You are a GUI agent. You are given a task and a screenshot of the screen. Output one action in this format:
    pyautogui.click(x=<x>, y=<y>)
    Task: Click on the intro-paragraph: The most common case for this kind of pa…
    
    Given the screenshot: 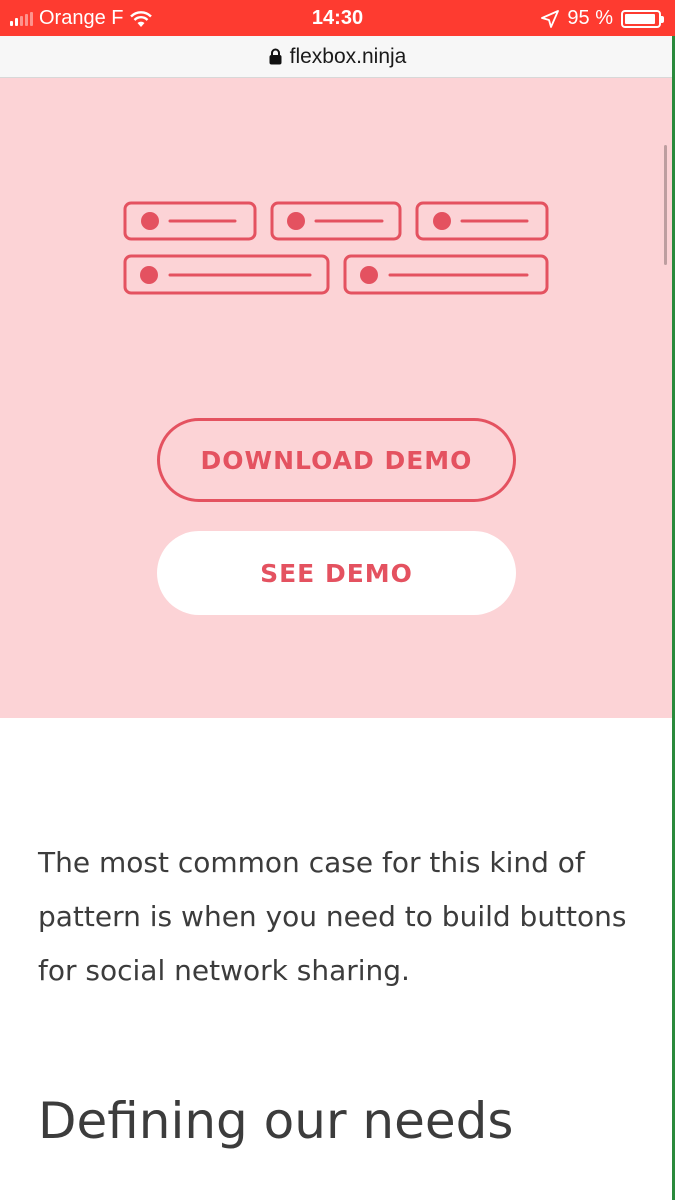 What is the action you would take?
    pyautogui.click(x=332, y=916)
    